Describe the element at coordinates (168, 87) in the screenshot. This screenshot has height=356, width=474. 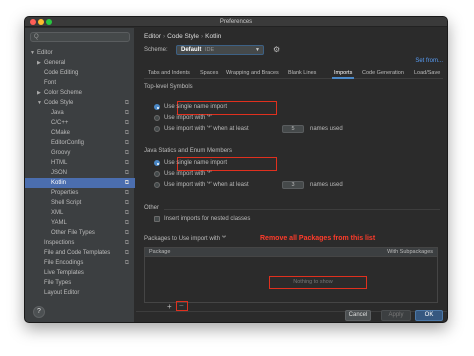
I see `top-level-symbols-title: Top-level Symbols` at that location.